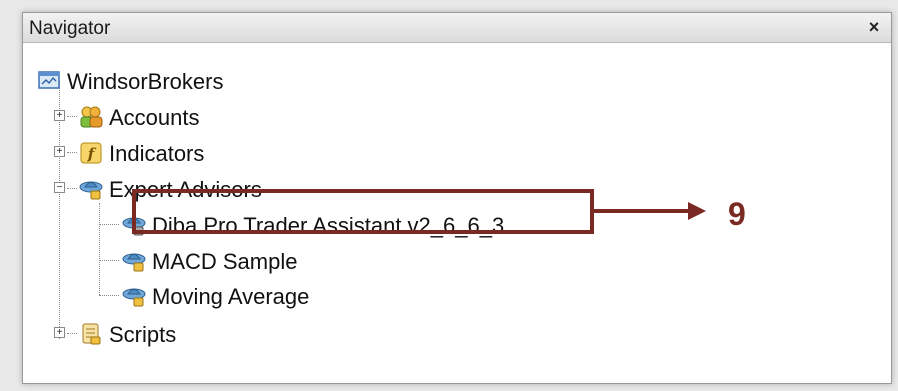 This screenshot has width=898, height=391. Describe the element at coordinates (145, 81) in the screenshot. I see `tree-root-label: WindsorBrokers` at that location.